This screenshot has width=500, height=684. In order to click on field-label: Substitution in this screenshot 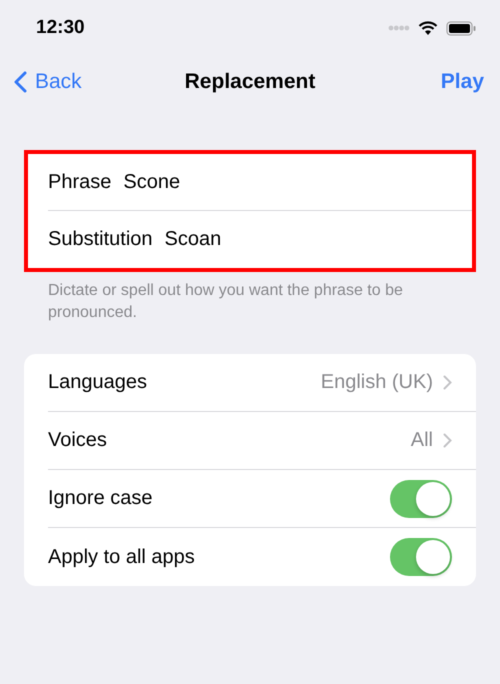, I will do `click(100, 239)`.